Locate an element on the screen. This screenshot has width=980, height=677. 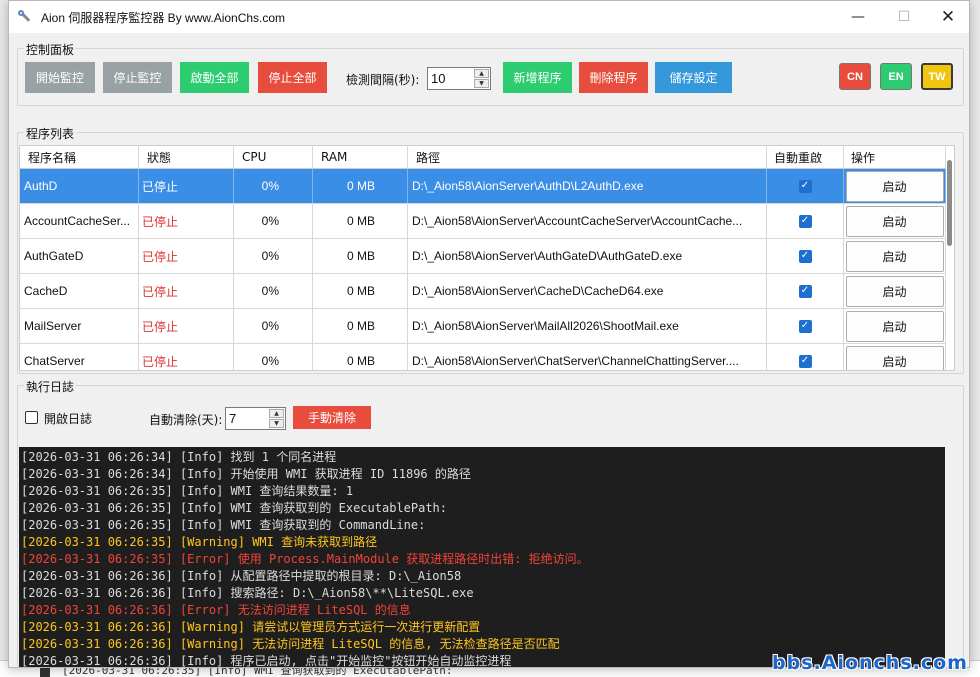
lang-tw-button: TW is located at coordinates (937, 76).